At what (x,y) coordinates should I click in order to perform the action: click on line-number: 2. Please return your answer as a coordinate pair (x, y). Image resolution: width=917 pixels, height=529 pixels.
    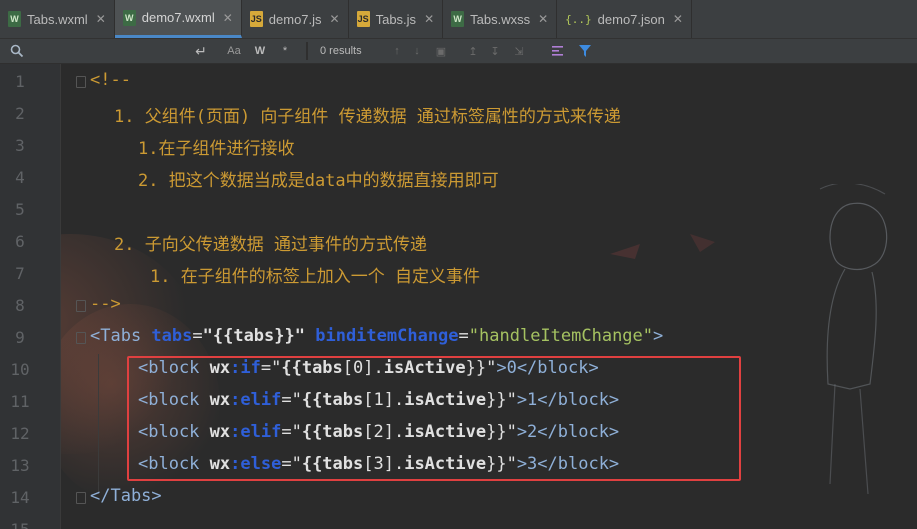
    Looking at the image, I should click on (20, 113).